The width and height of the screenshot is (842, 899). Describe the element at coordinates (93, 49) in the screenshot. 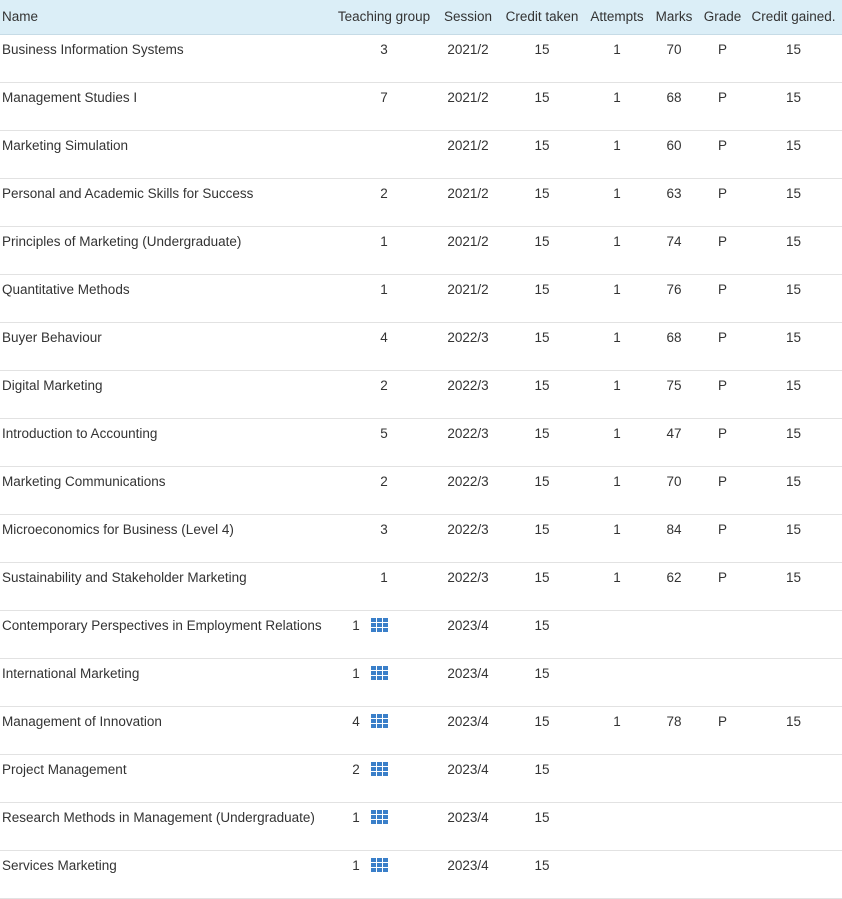

I see `module-name-cell: Business Information Systems` at that location.